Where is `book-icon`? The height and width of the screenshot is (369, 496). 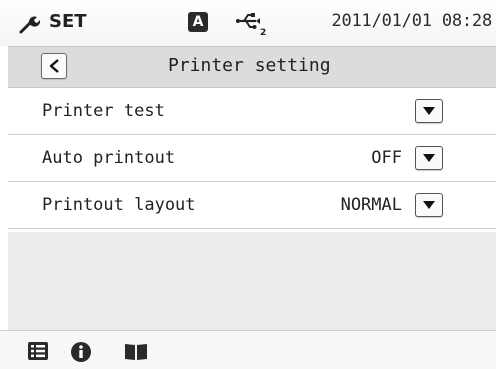
book-icon is located at coordinates (136, 351).